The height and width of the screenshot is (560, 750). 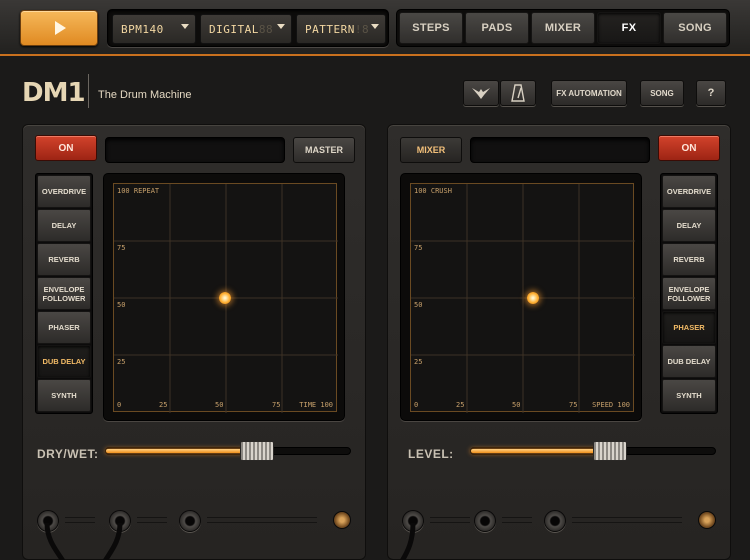 I want to click on left-effect-name-slot, so click(x=195, y=150).